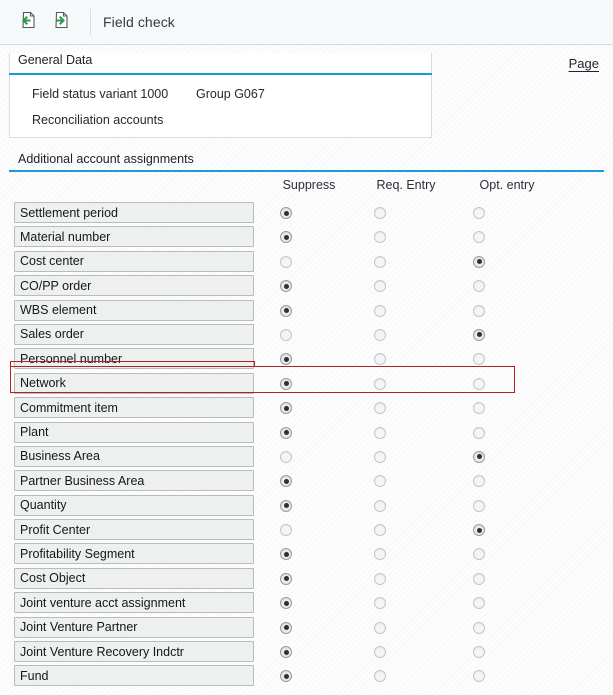 The image size is (613, 695). What do you see at coordinates (306, 22) in the screenshot?
I see `top-toolbar: Field check` at bounding box center [306, 22].